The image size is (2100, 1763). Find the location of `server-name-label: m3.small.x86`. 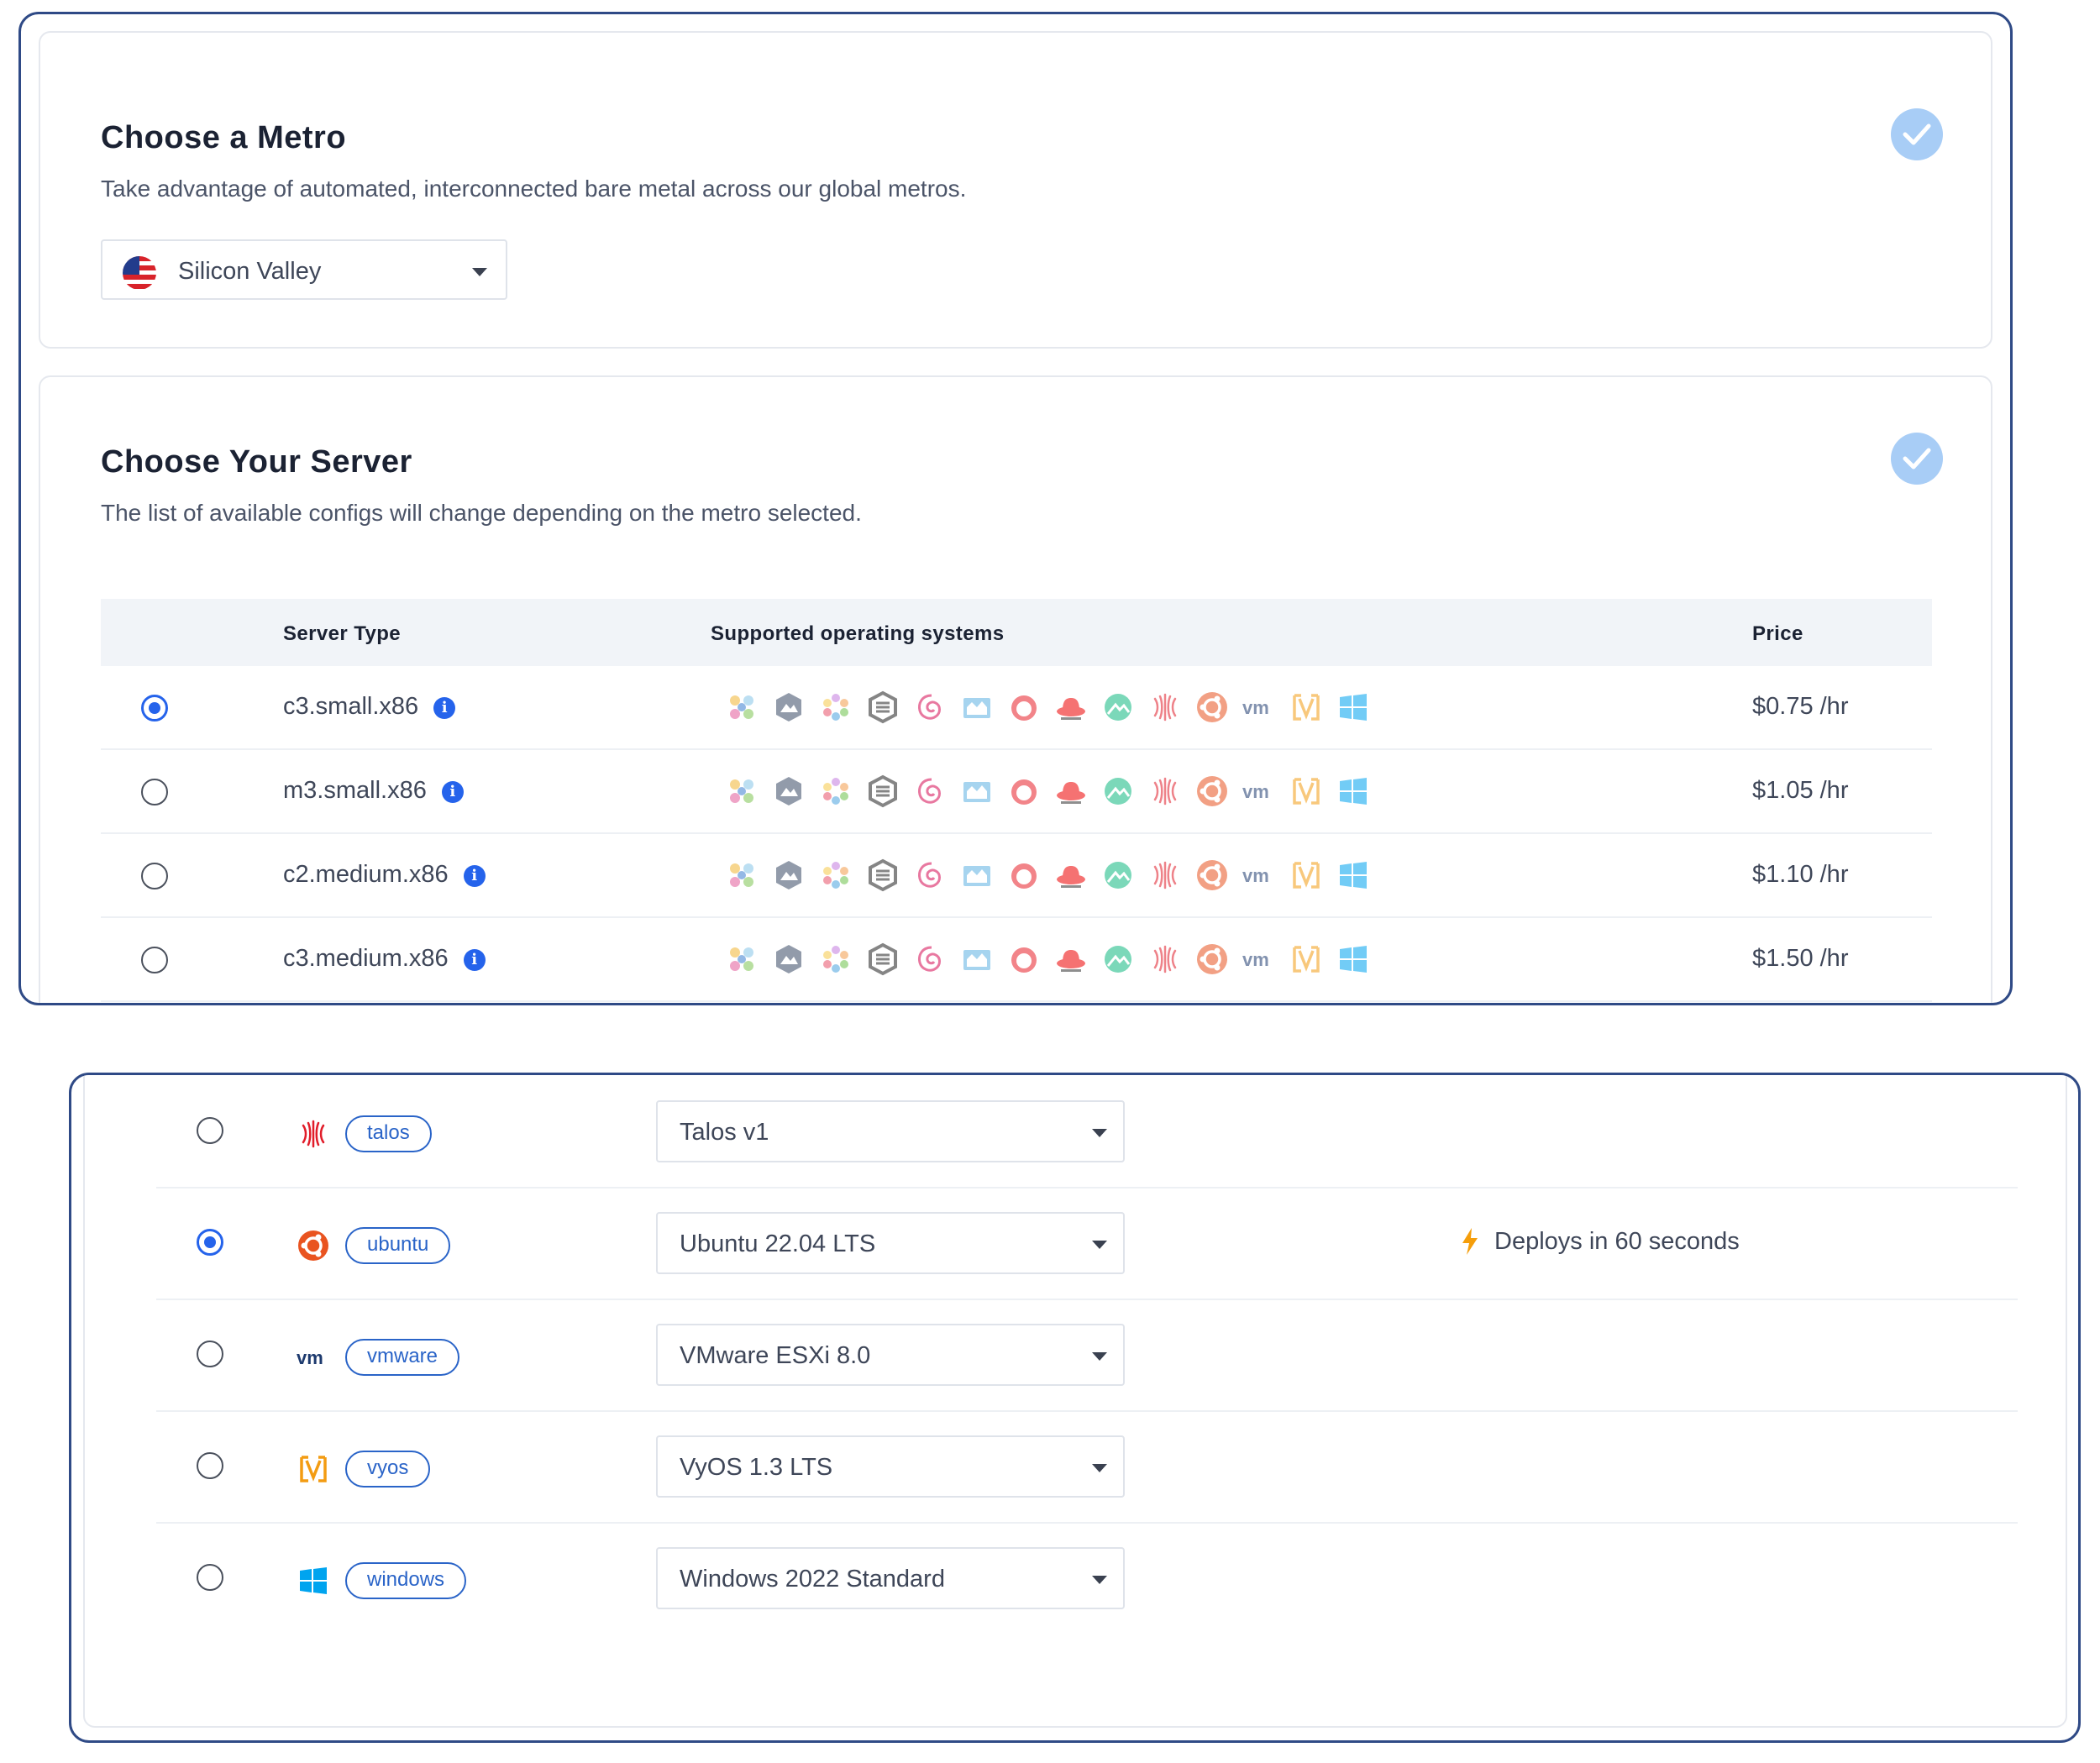

server-name-label: m3.small.x86 is located at coordinates (355, 790).